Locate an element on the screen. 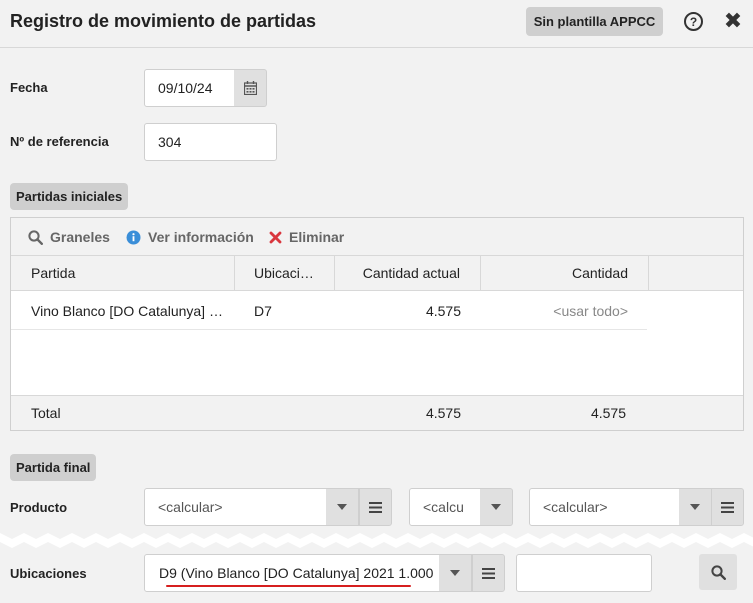 The width and height of the screenshot is (753, 603). row-ubicacion-cell: D7 is located at coordinates (263, 310).